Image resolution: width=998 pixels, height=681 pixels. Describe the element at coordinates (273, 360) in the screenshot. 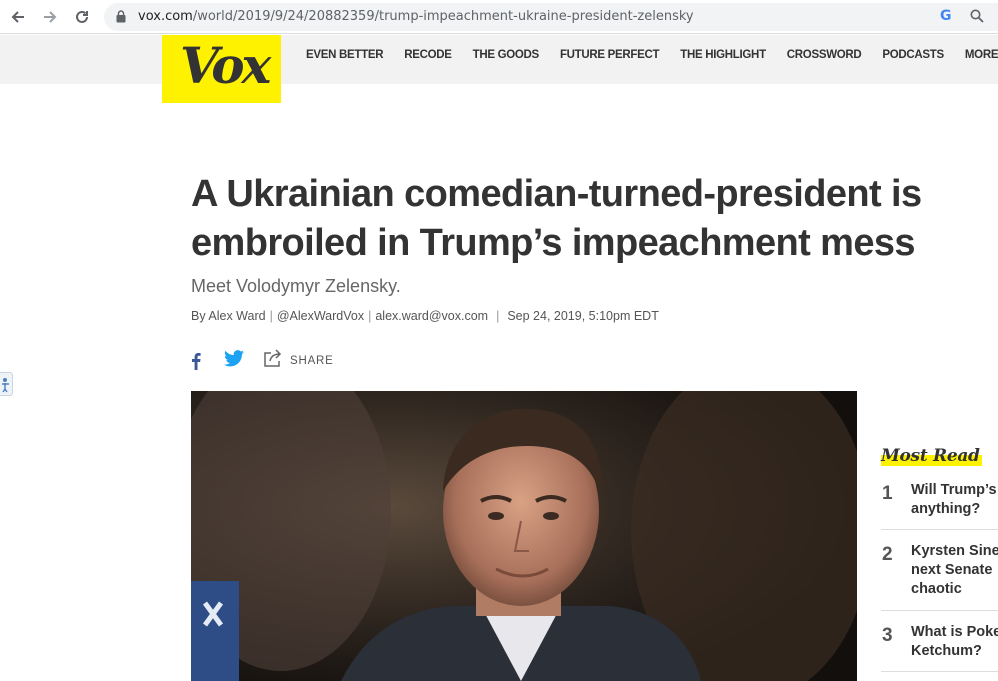

I see `share-icon` at that location.